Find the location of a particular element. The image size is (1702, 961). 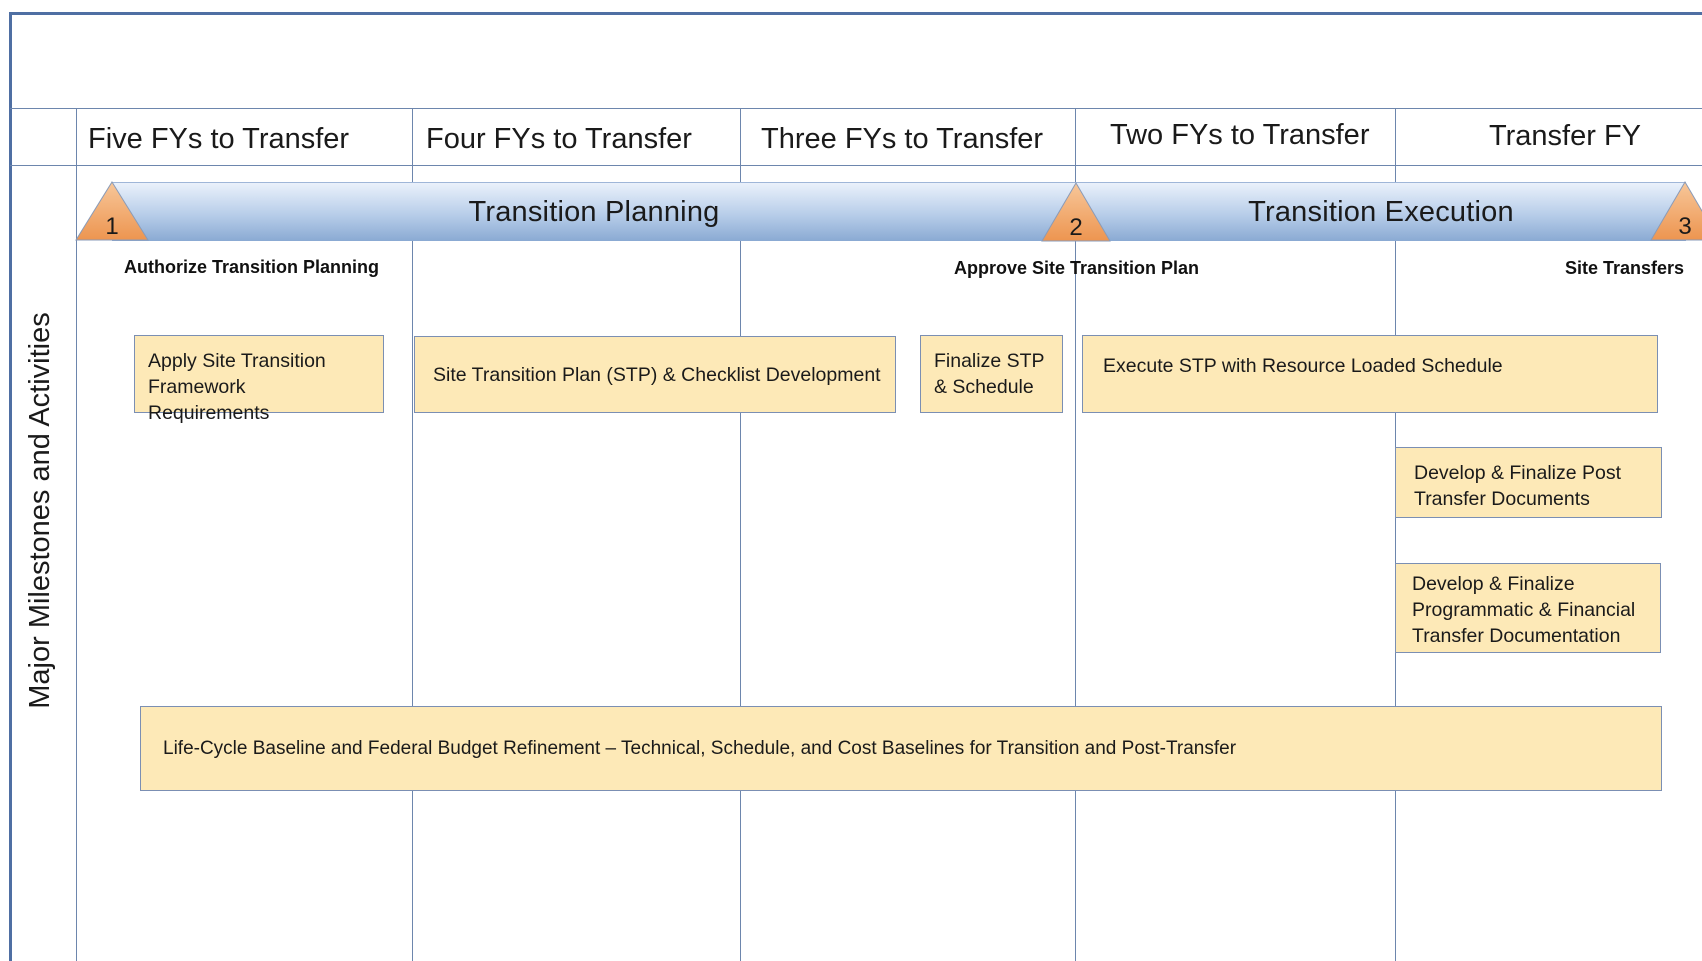

phase-bar-transition-execution: Transition Execution is located at coordinates (1381, 211).